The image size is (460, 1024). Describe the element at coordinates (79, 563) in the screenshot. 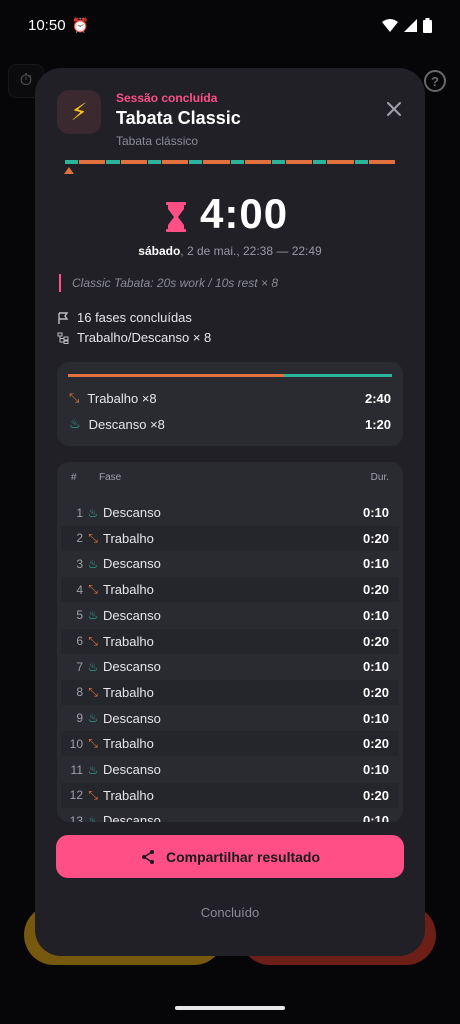

I see `row-number: 3` at that location.